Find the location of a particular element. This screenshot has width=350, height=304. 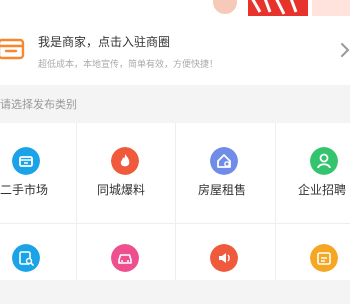

category-label: 房屋租售 is located at coordinates (222, 190).